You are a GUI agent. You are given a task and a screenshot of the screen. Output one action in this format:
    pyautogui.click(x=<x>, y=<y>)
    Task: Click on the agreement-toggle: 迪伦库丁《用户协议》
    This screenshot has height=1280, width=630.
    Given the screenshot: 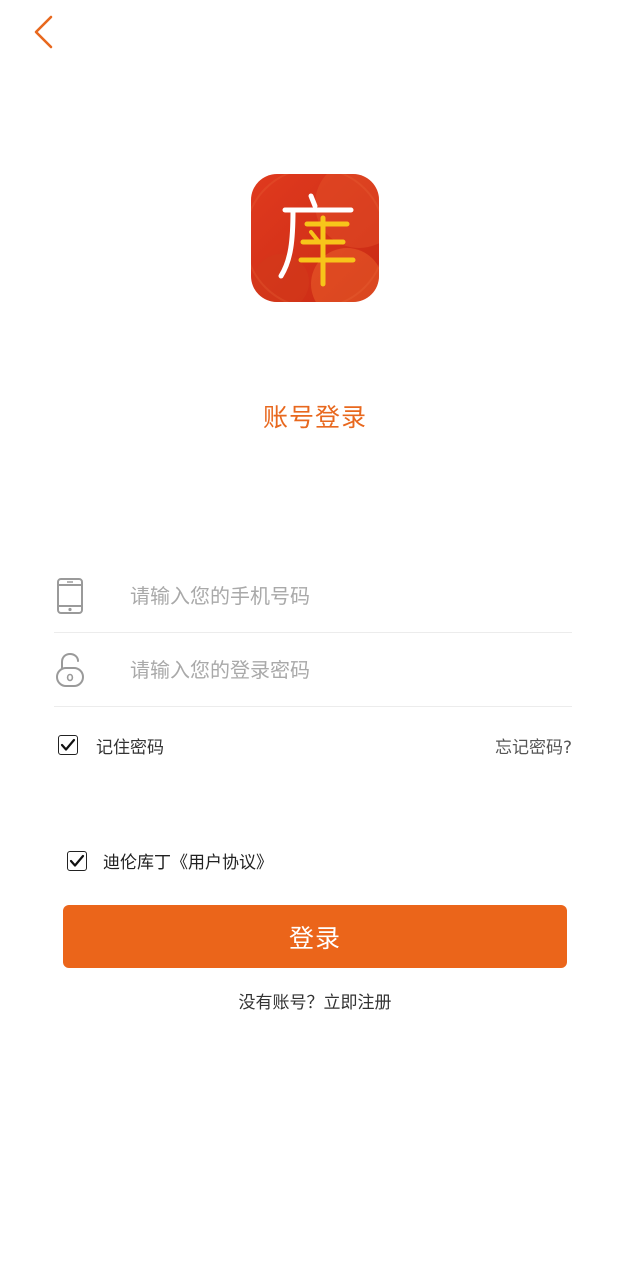 What is the action you would take?
    pyautogui.click(x=170, y=860)
    